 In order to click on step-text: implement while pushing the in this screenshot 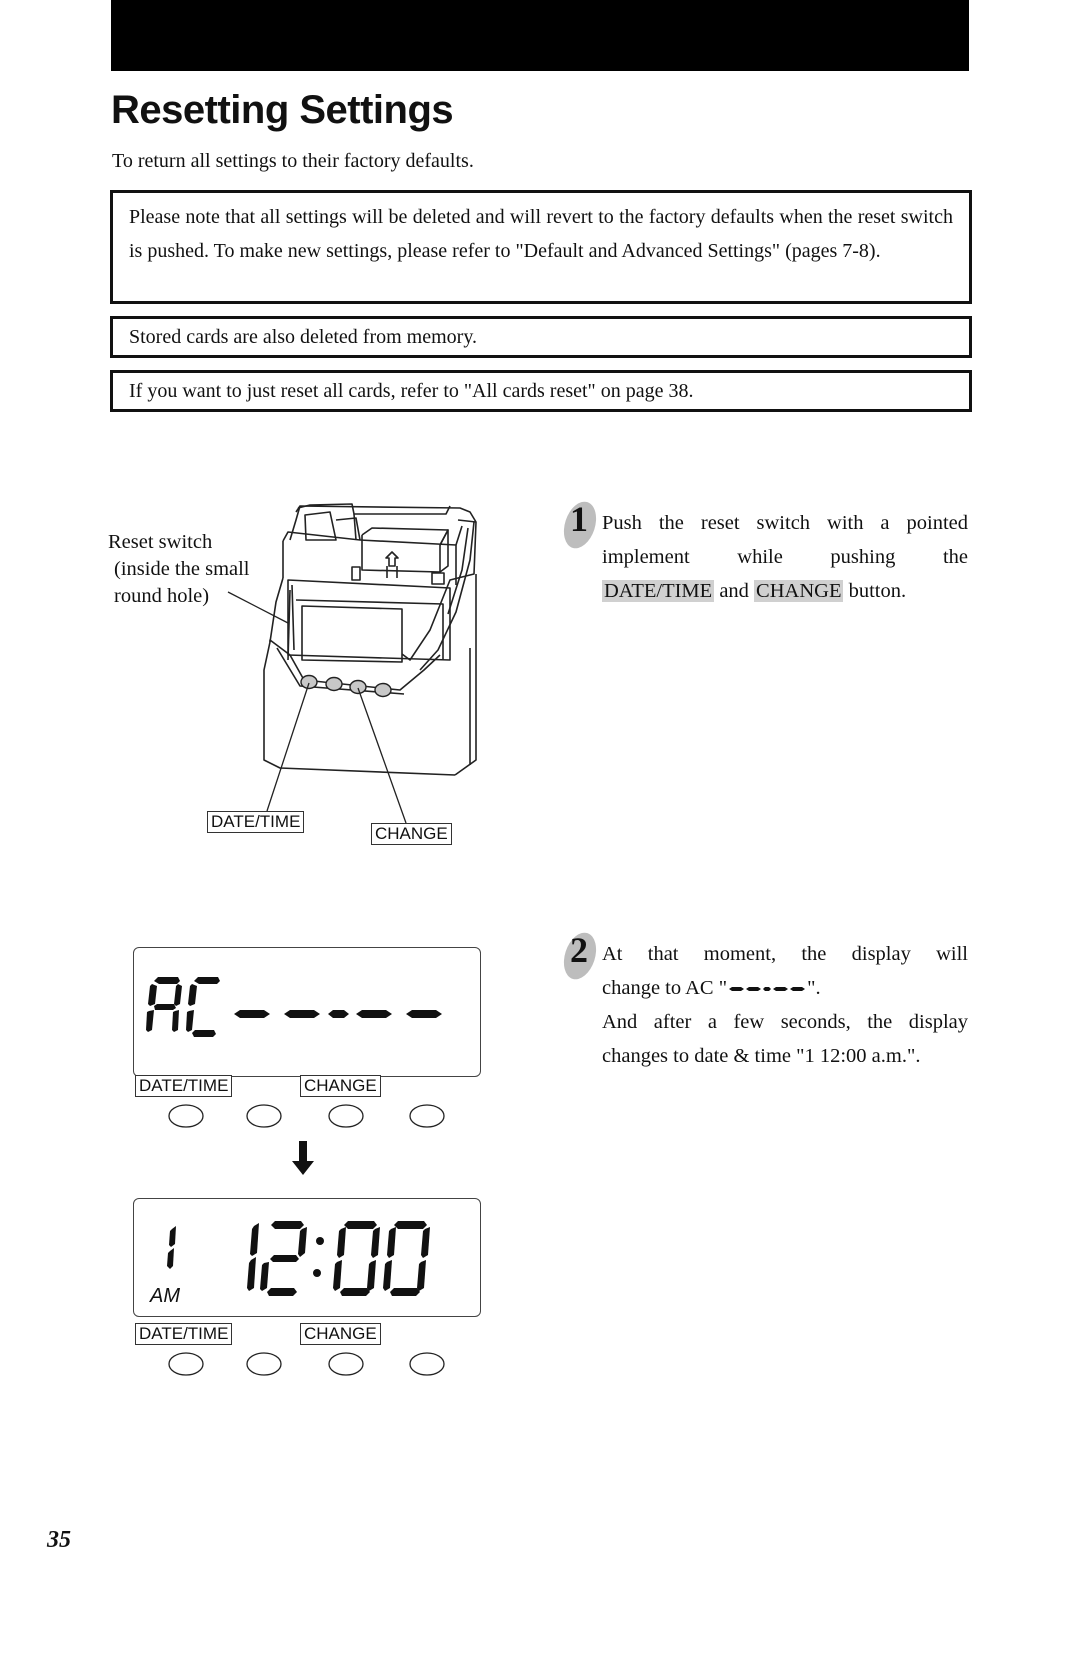, I will do `click(785, 557)`.